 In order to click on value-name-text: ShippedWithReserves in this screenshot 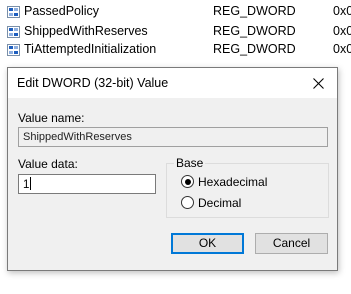, I will do `click(77, 137)`.